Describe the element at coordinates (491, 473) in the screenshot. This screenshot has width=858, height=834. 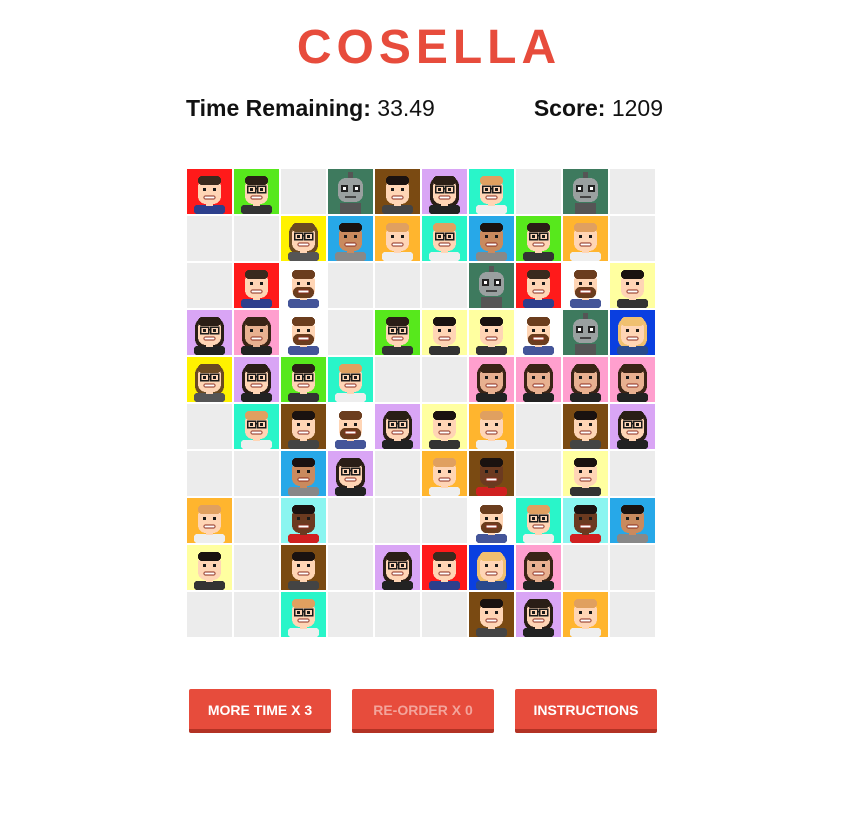
I see `tile-dark-skin-guy-brown-avatar` at that location.